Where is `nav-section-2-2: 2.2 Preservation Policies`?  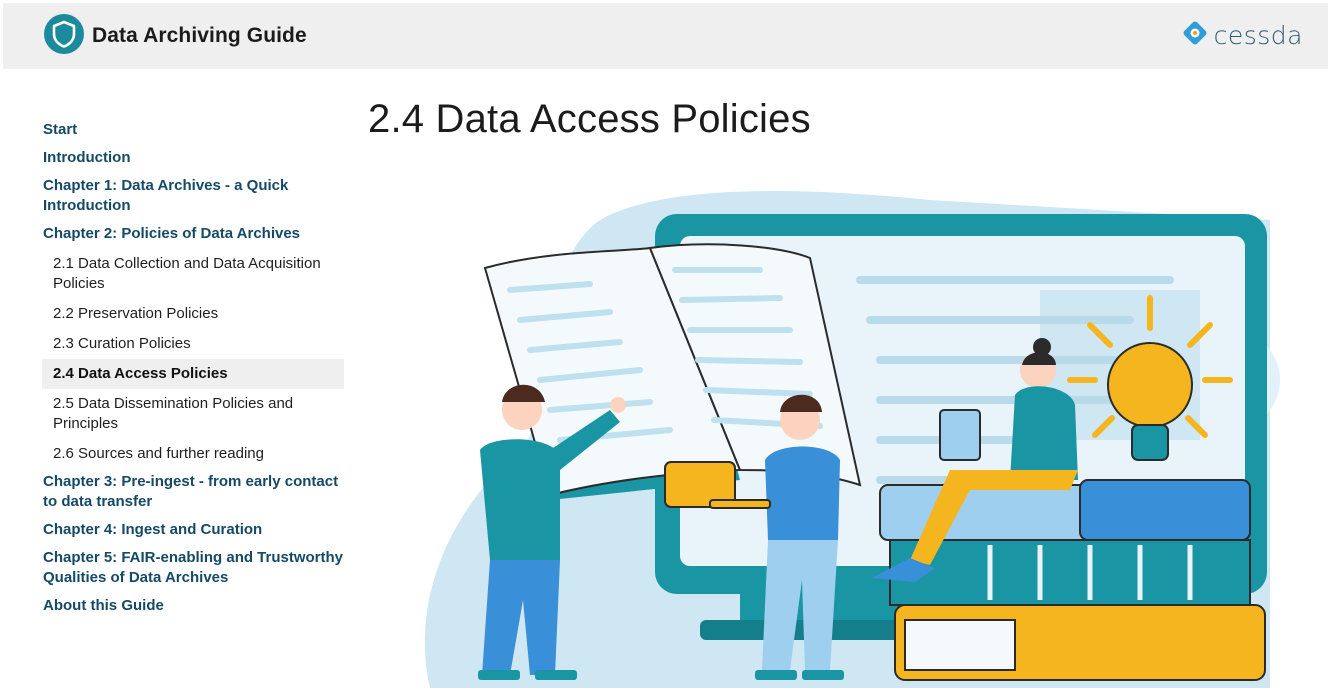 nav-section-2-2: 2.2 Preservation Policies is located at coordinates (193, 314).